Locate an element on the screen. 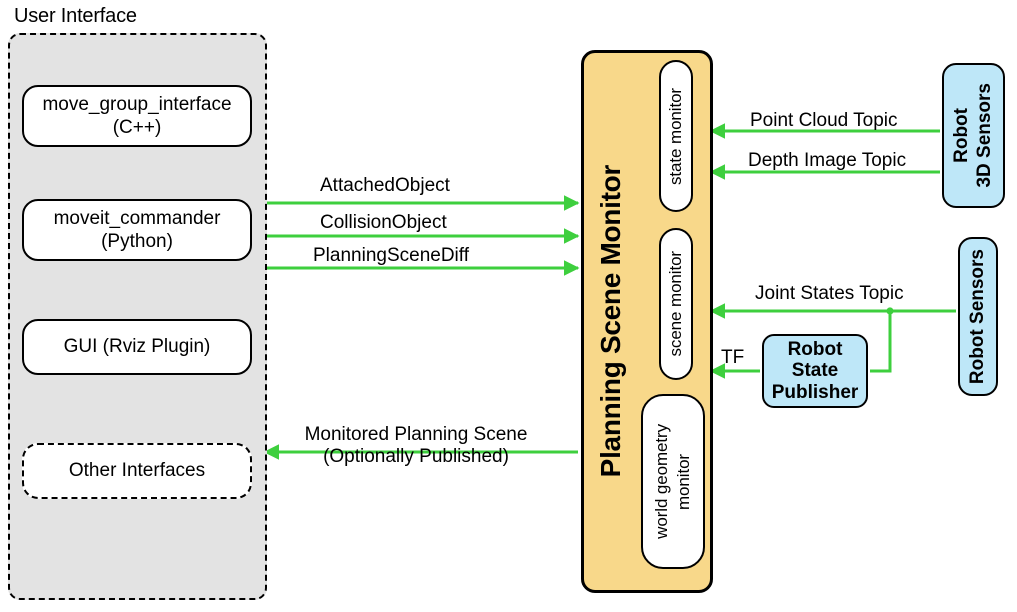 The height and width of the screenshot is (612, 1017). node-gui-rviz-plugin: GUI (Rviz Plugin) is located at coordinates (137, 347).